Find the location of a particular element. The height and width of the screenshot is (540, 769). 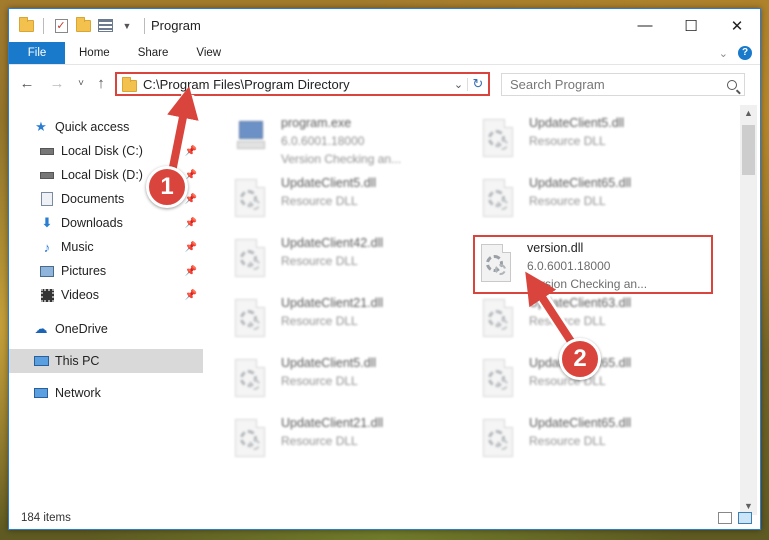

sidebar-item-label: Local Disk (D:) is located at coordinates (102, 175).